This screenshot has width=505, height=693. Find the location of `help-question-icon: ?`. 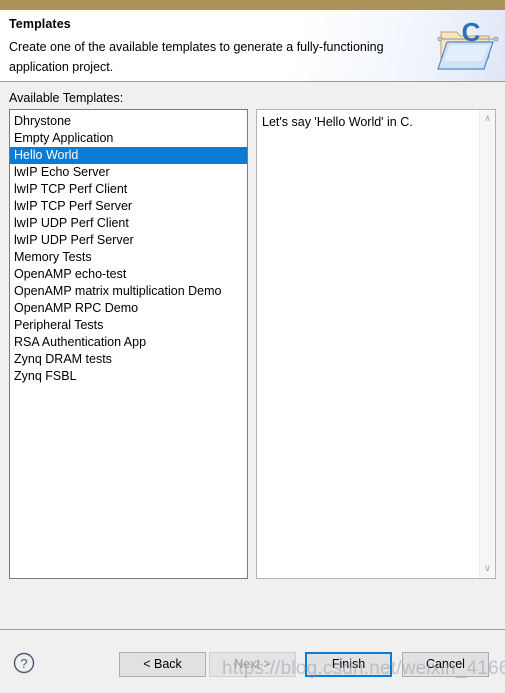

help-question-icon: ? is located at coordinates (24, 663).